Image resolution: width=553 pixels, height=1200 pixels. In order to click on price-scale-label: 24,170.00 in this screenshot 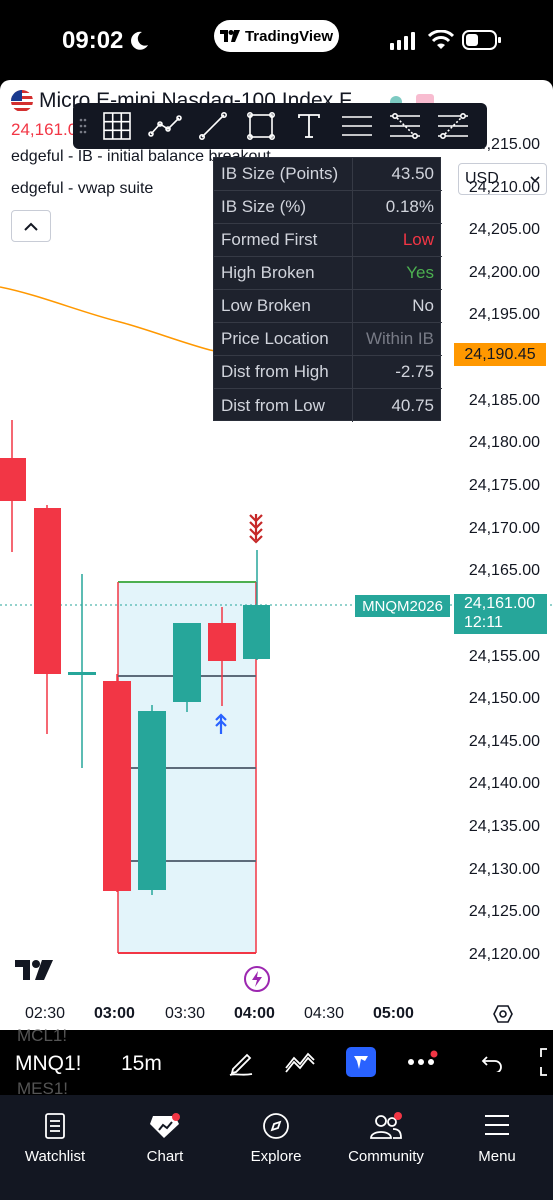, I will do `click(504, 528)`.